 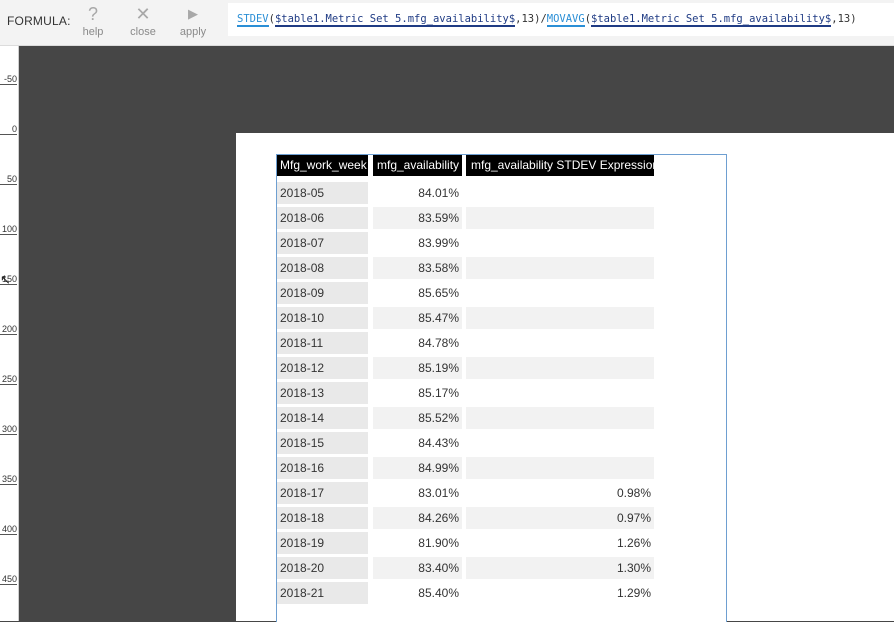 What do you see at coordinates (633, 543) in the screenshot?
I see `cell-stdev-expression: 1.26%` at bounding box center [633, 543].